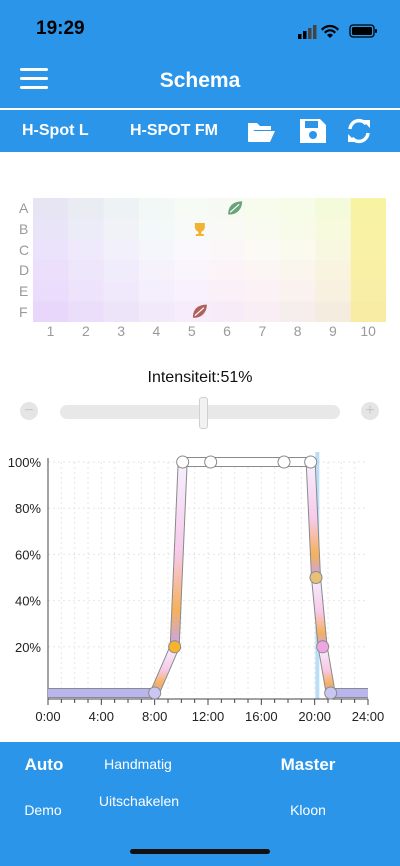  Describe the element at coordinates (50, 331) in the screenshot. I see `col-label: 1` at that location.